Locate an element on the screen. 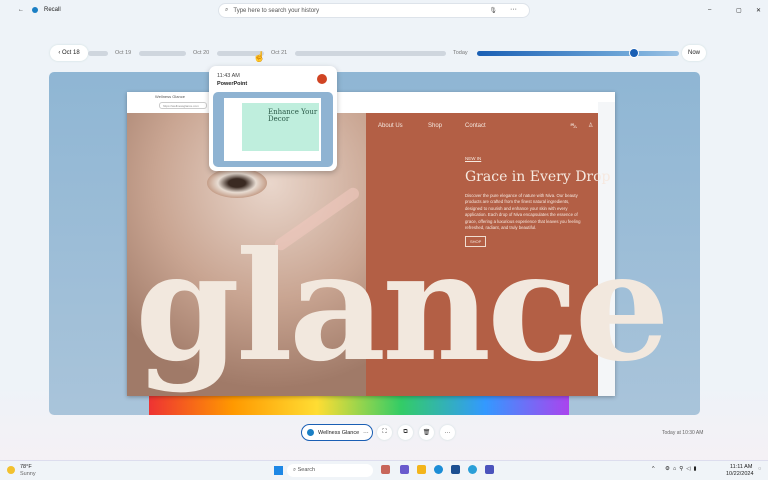 The image size is (768, 480). now-button: Now is located at coordinates (694, 53).